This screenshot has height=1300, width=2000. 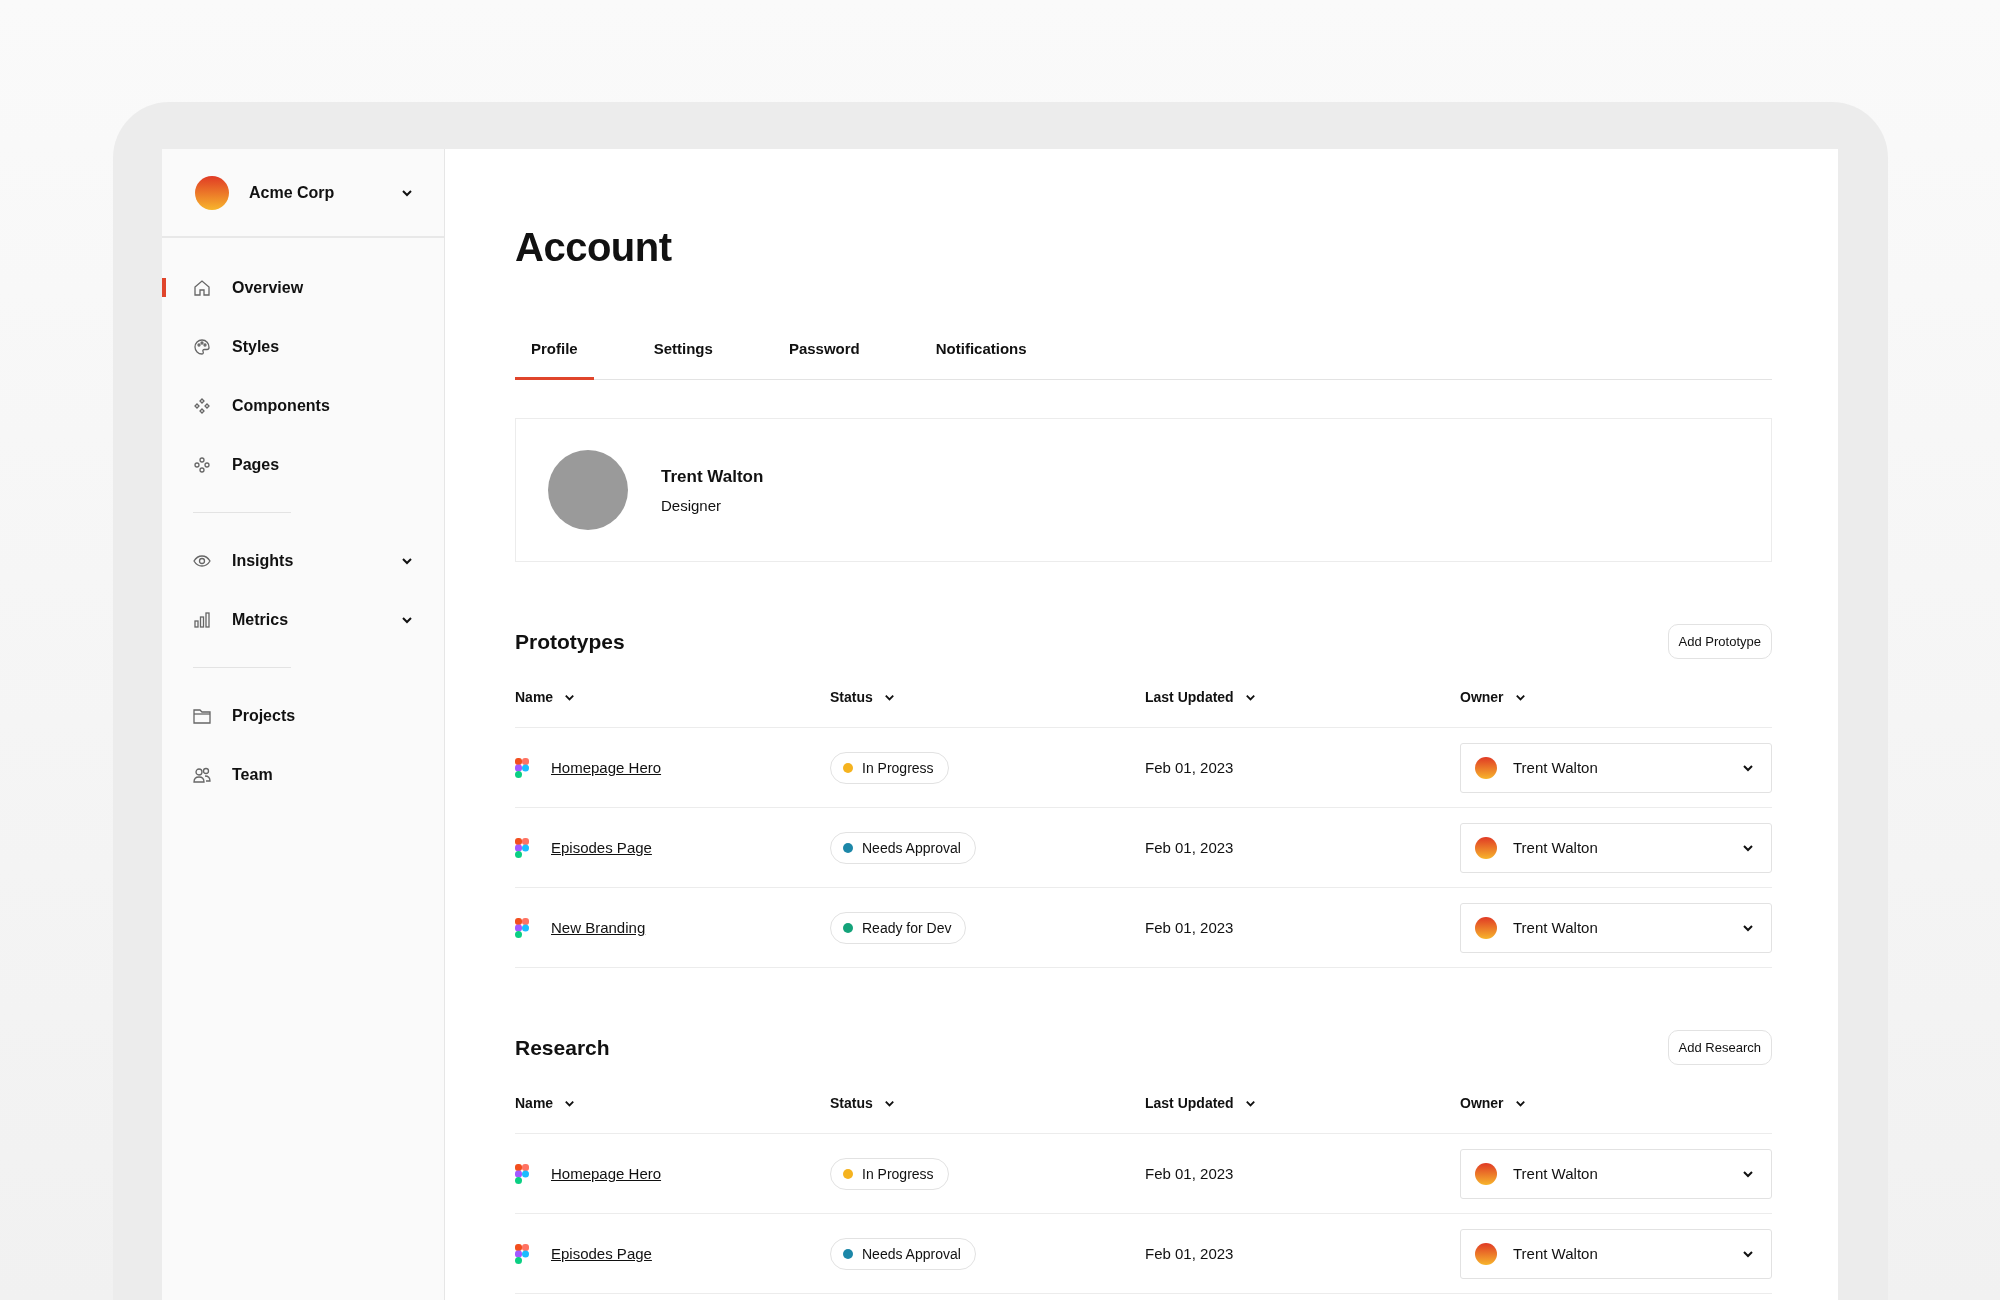 I want to click on org-switcher: Acme Corp, so click(x=303, y=193).